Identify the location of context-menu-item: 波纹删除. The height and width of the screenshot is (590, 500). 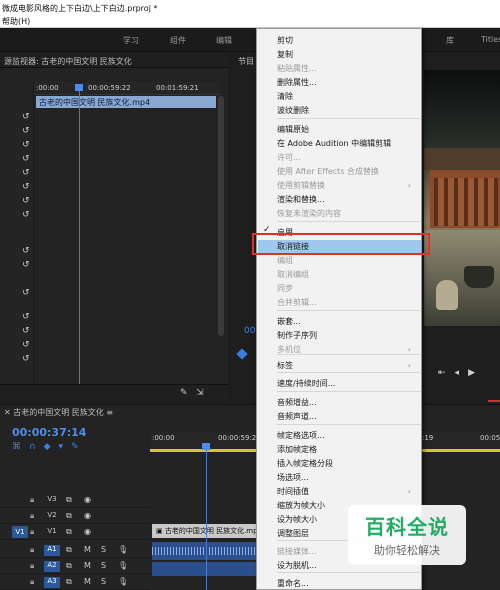
(347, 110).